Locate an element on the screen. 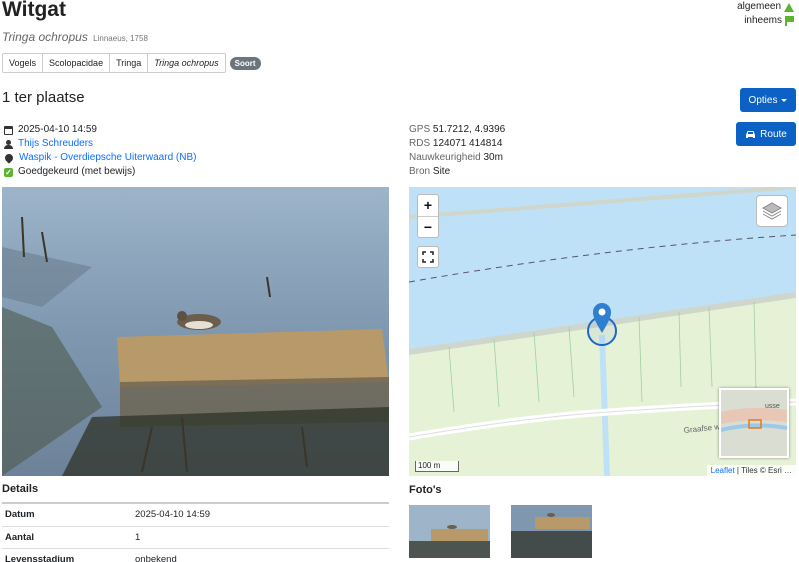 This screenshot has width=799, height=562. minimap-tiles: usse is located at coordinates (754, 423).